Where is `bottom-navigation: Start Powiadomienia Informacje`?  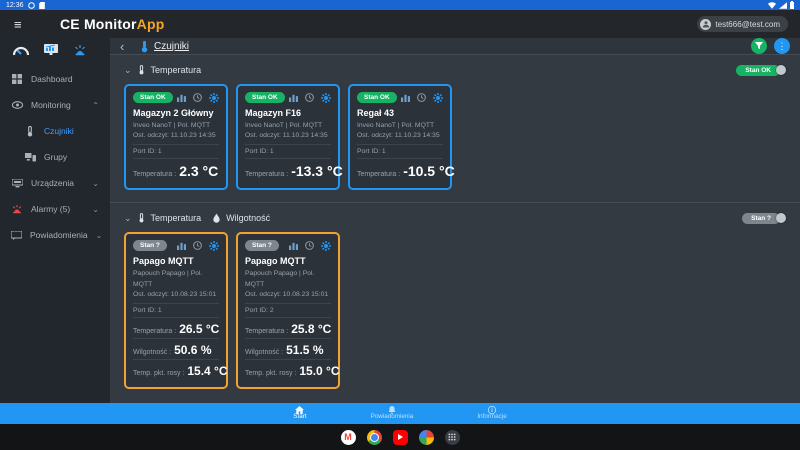 bottom-navigation: Start Powiadomienia Informacje is located at coordinates (400, 413).